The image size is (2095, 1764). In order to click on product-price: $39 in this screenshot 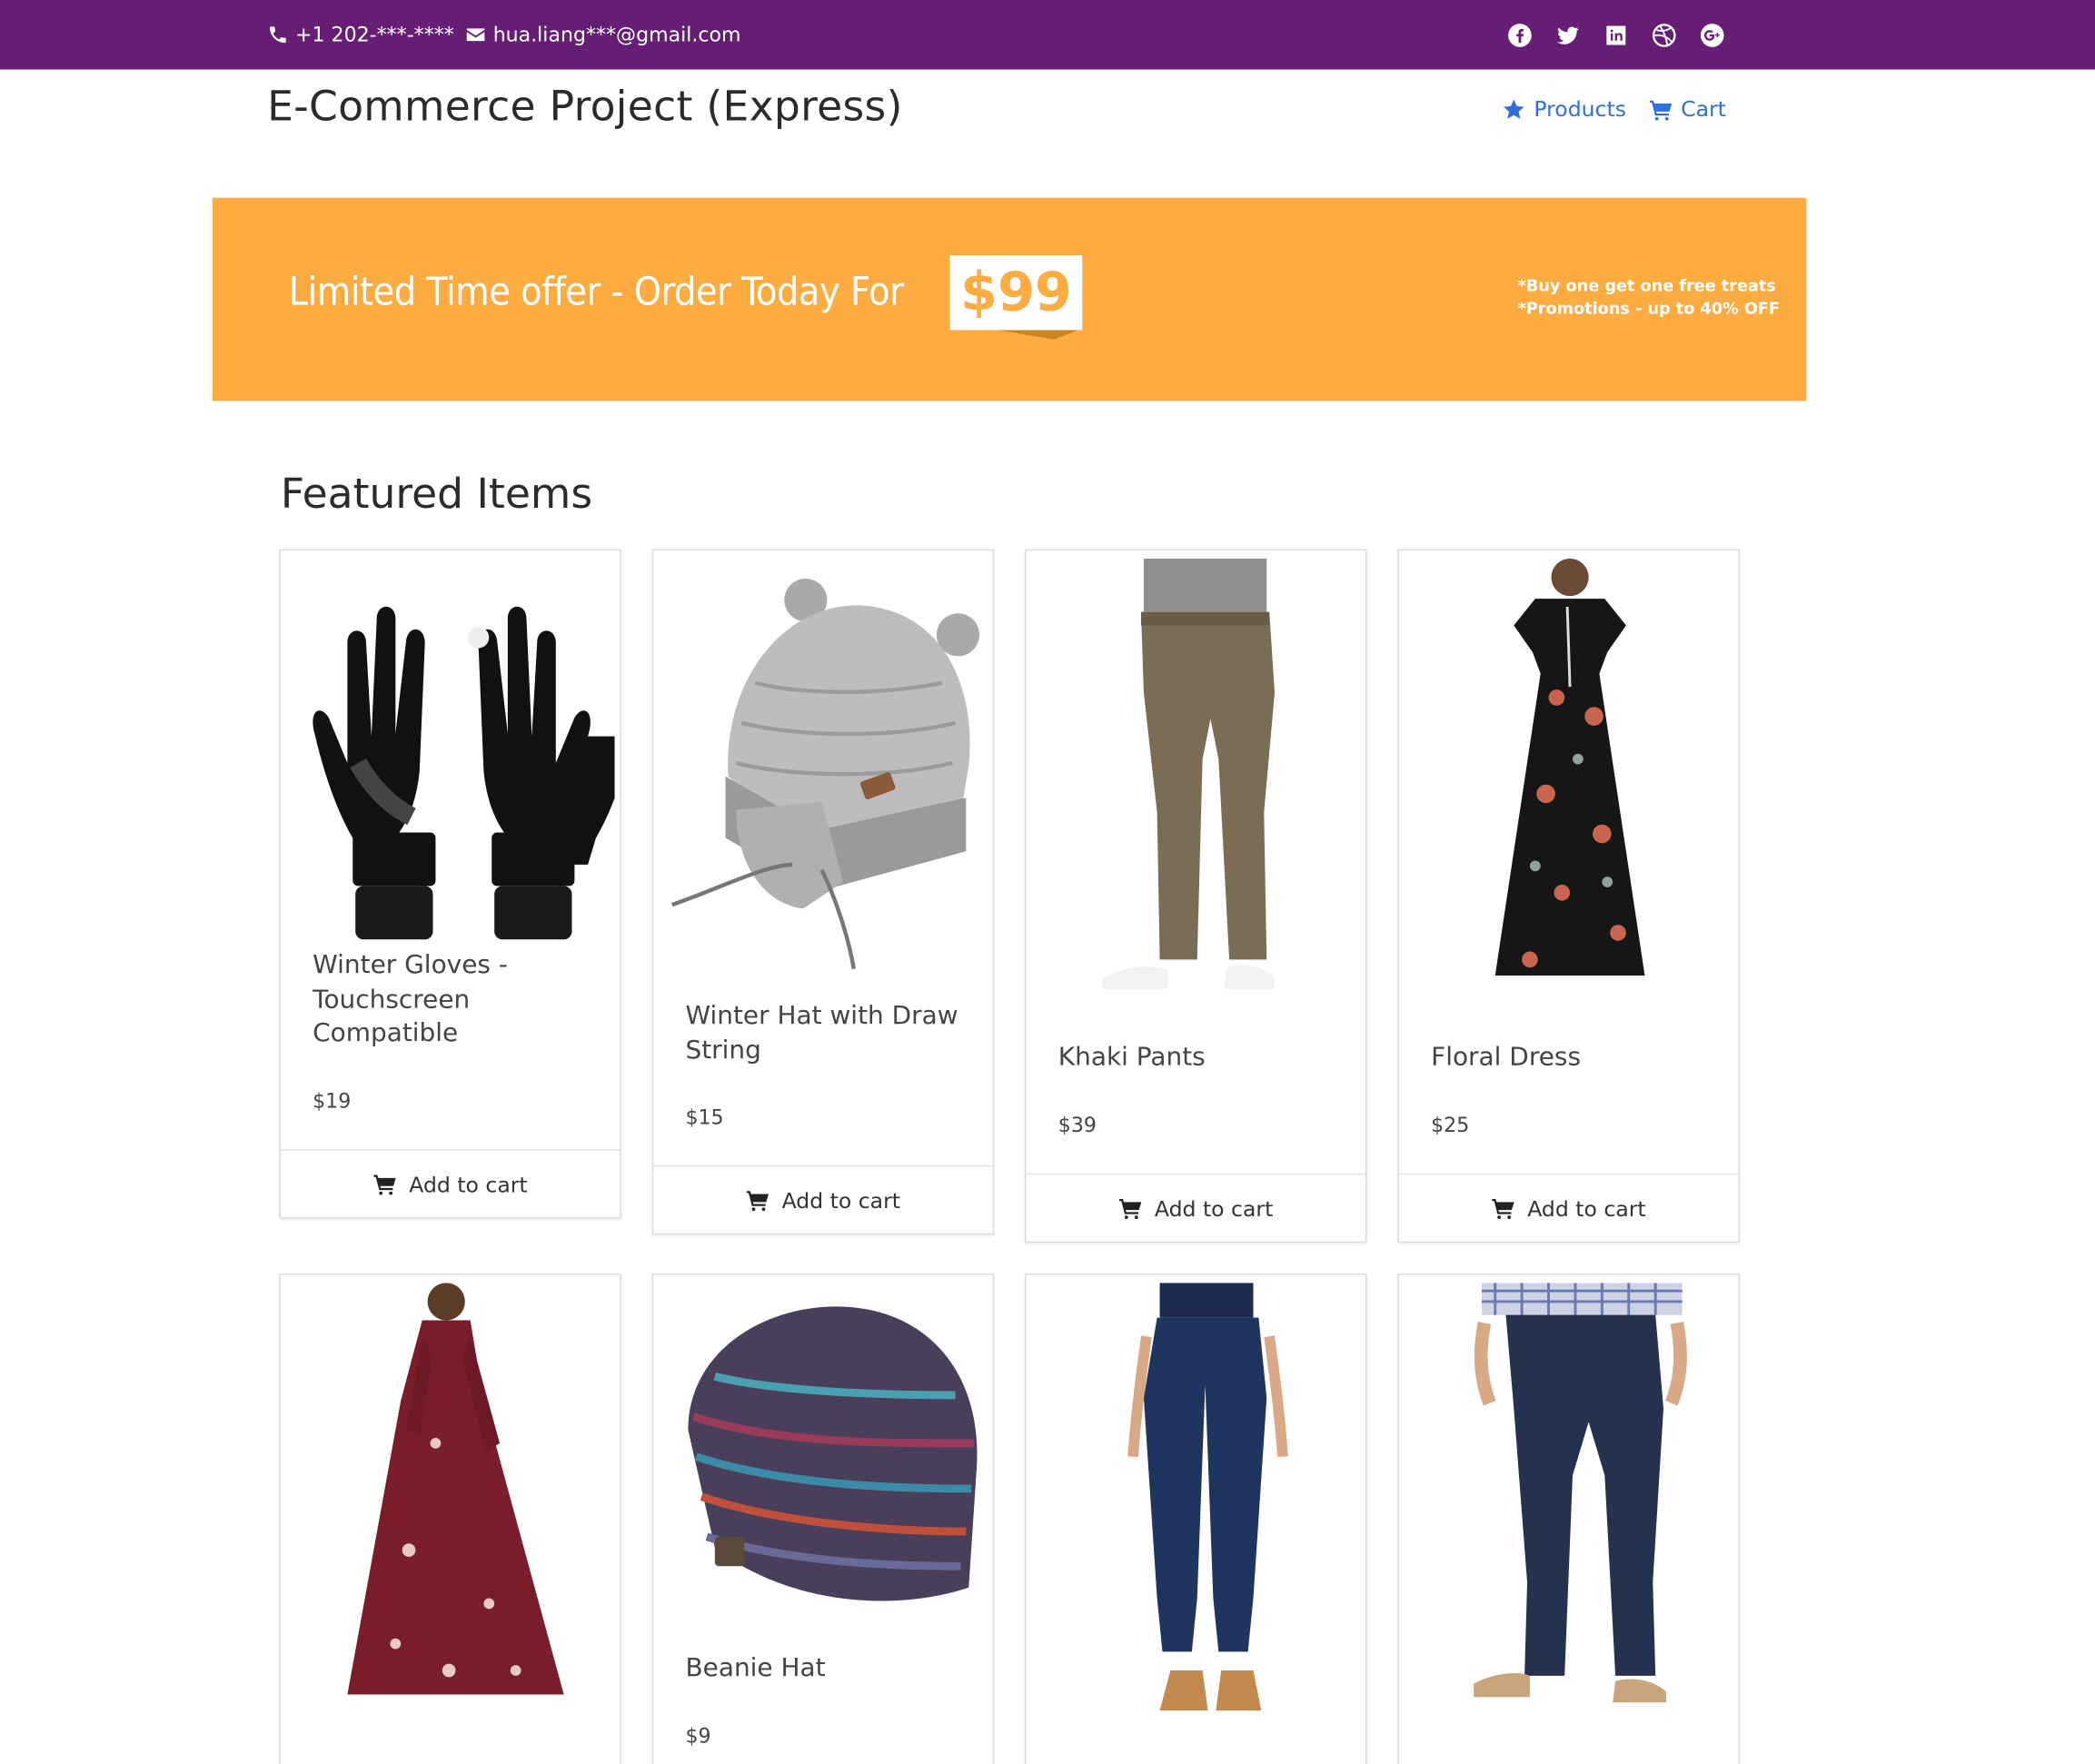, I will do `click(1077, 1125)`.